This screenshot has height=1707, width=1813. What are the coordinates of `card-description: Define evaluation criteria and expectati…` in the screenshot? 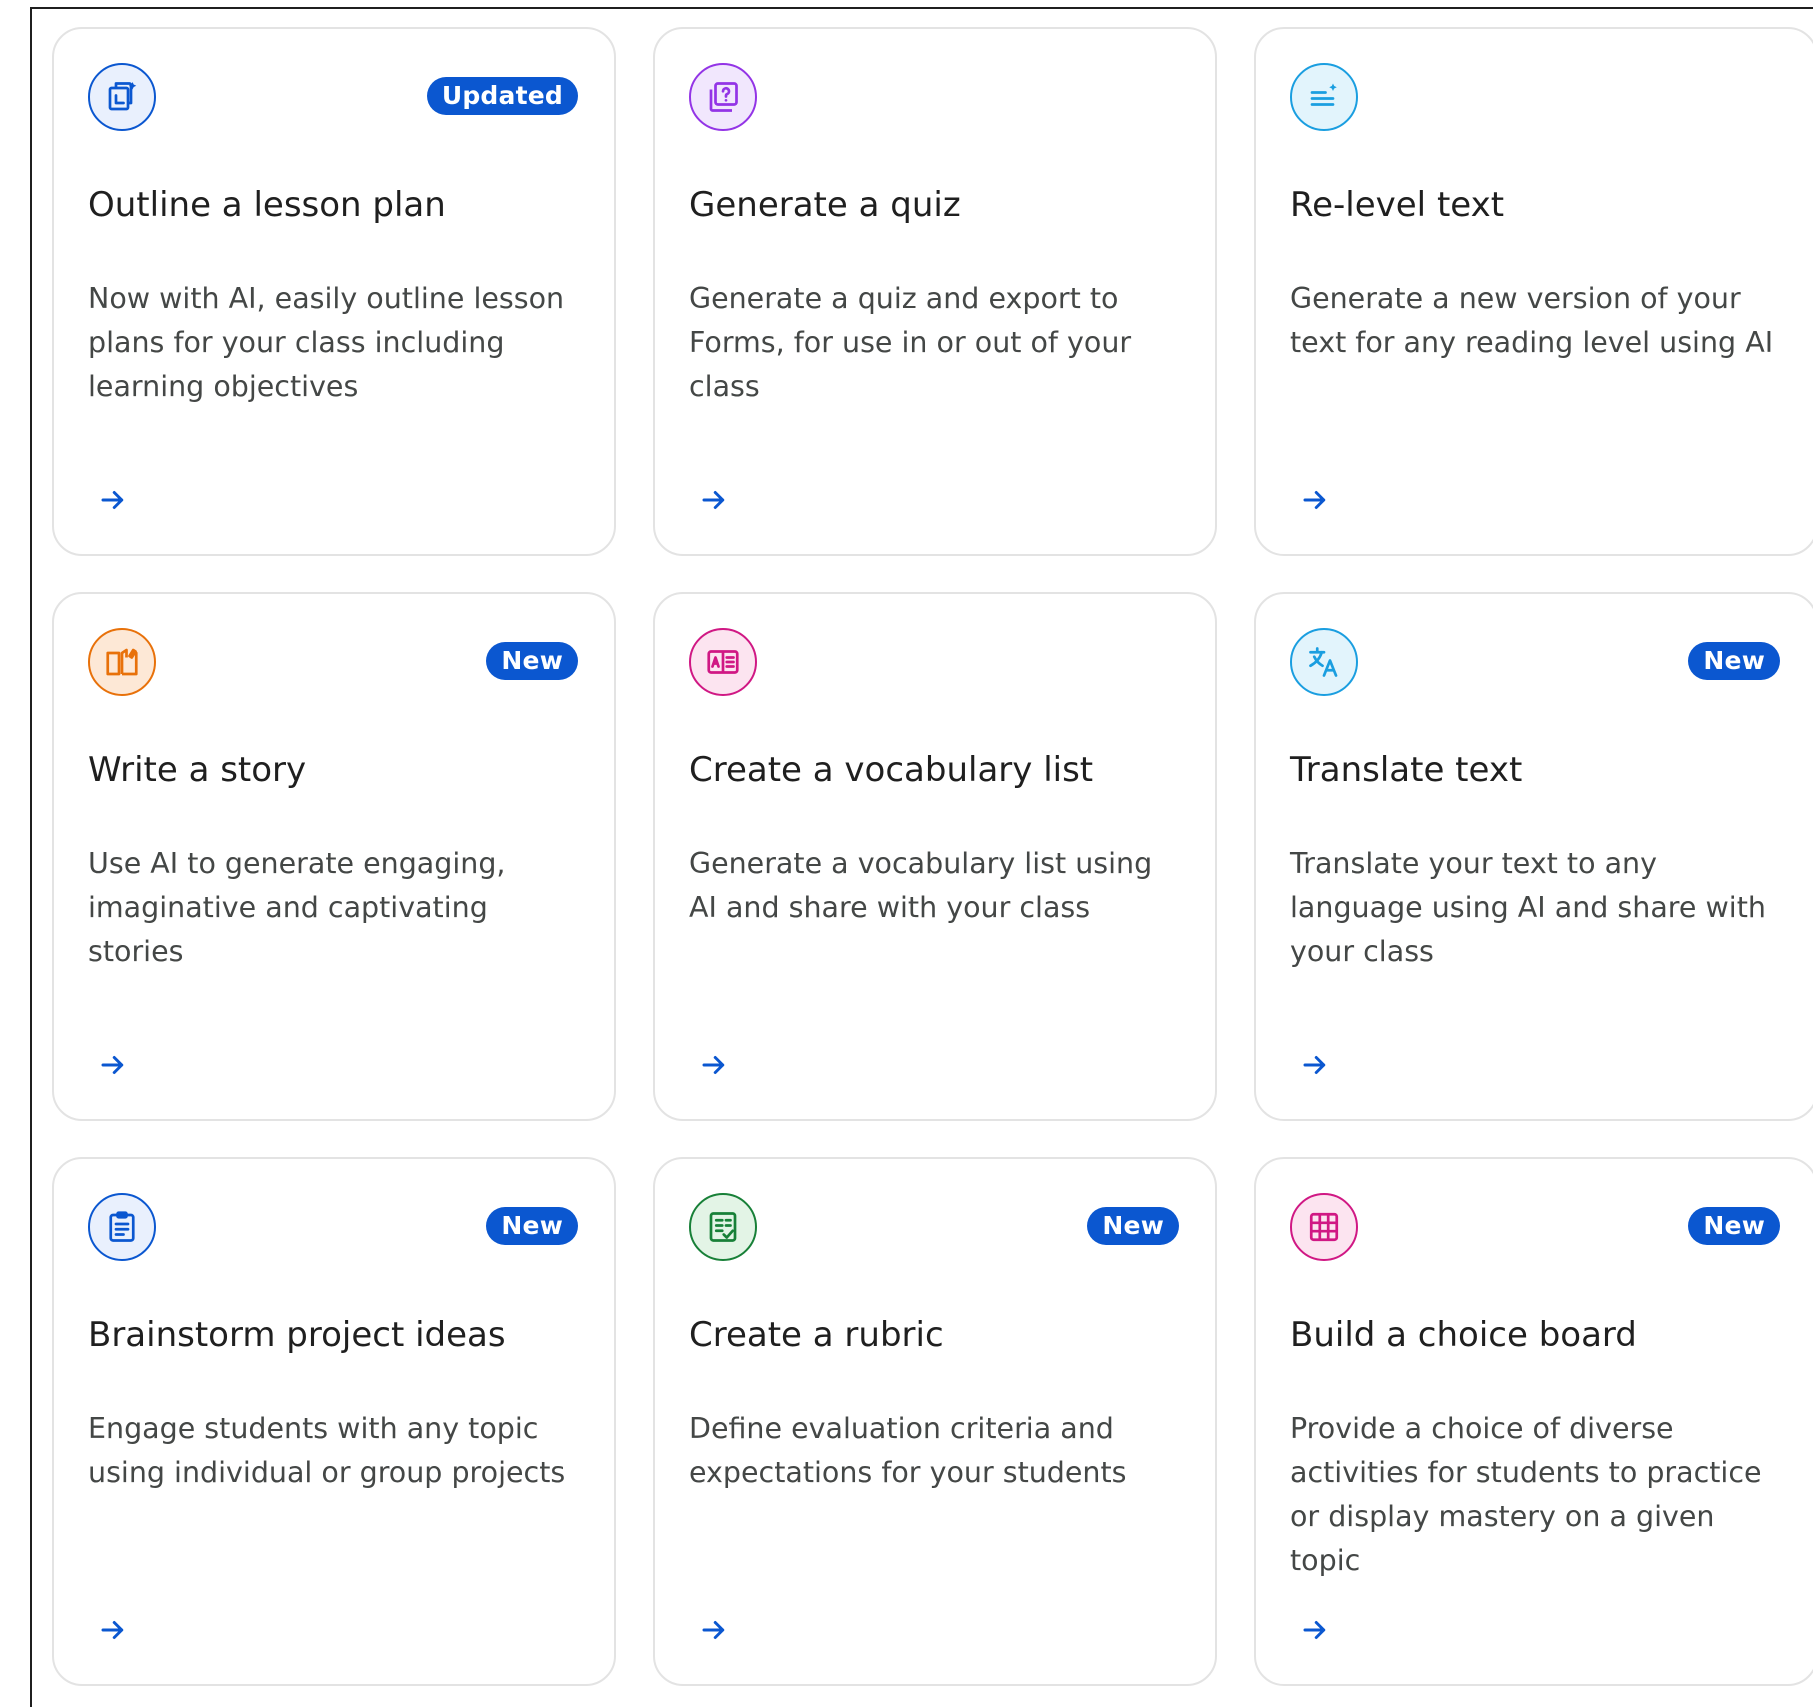 It's located at (908, 1450).